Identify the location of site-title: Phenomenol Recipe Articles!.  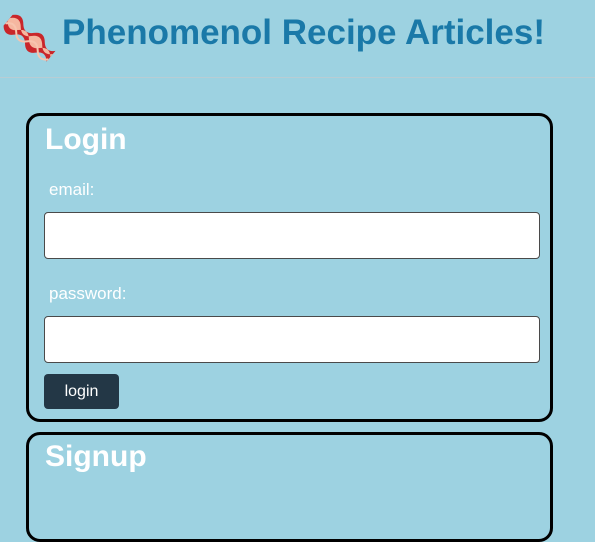
(303, 32).